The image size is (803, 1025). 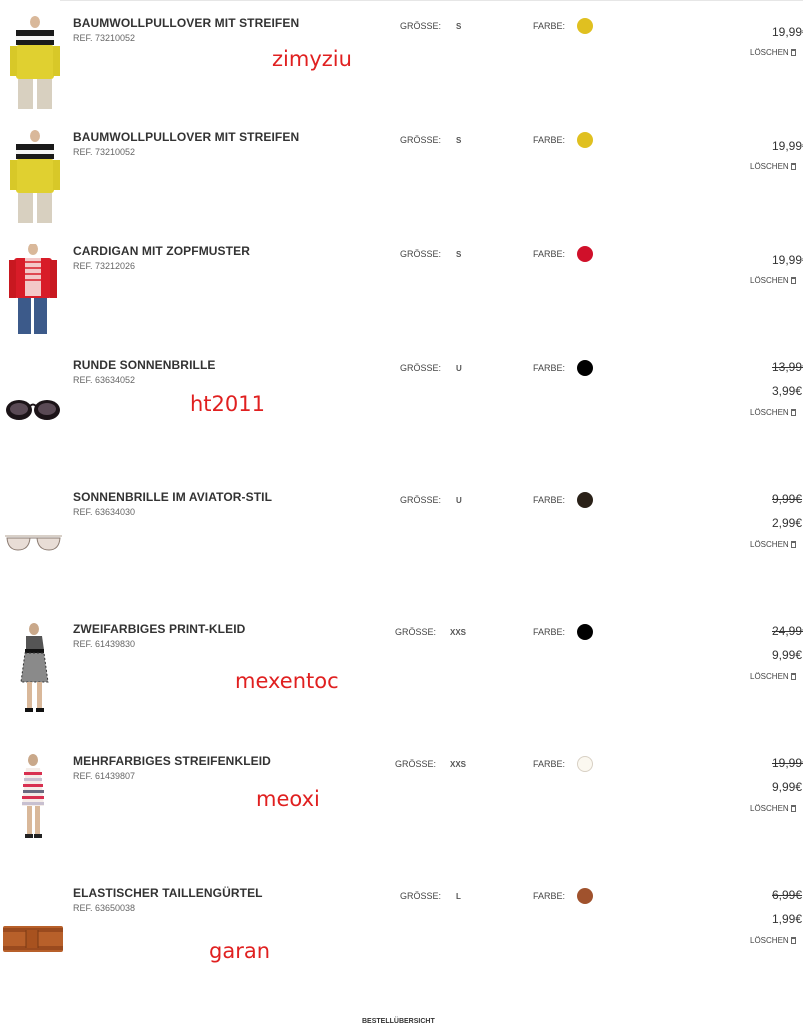 I want to click on top-divider, so click(x=431, y=0).